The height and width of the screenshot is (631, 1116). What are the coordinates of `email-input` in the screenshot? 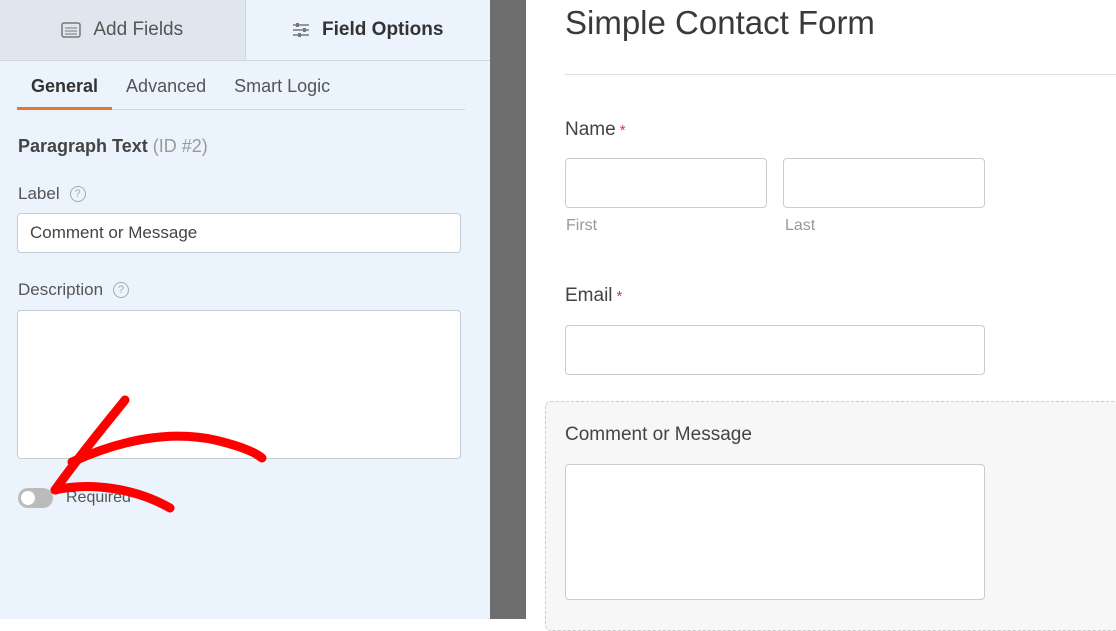 It's located at (775, 350).